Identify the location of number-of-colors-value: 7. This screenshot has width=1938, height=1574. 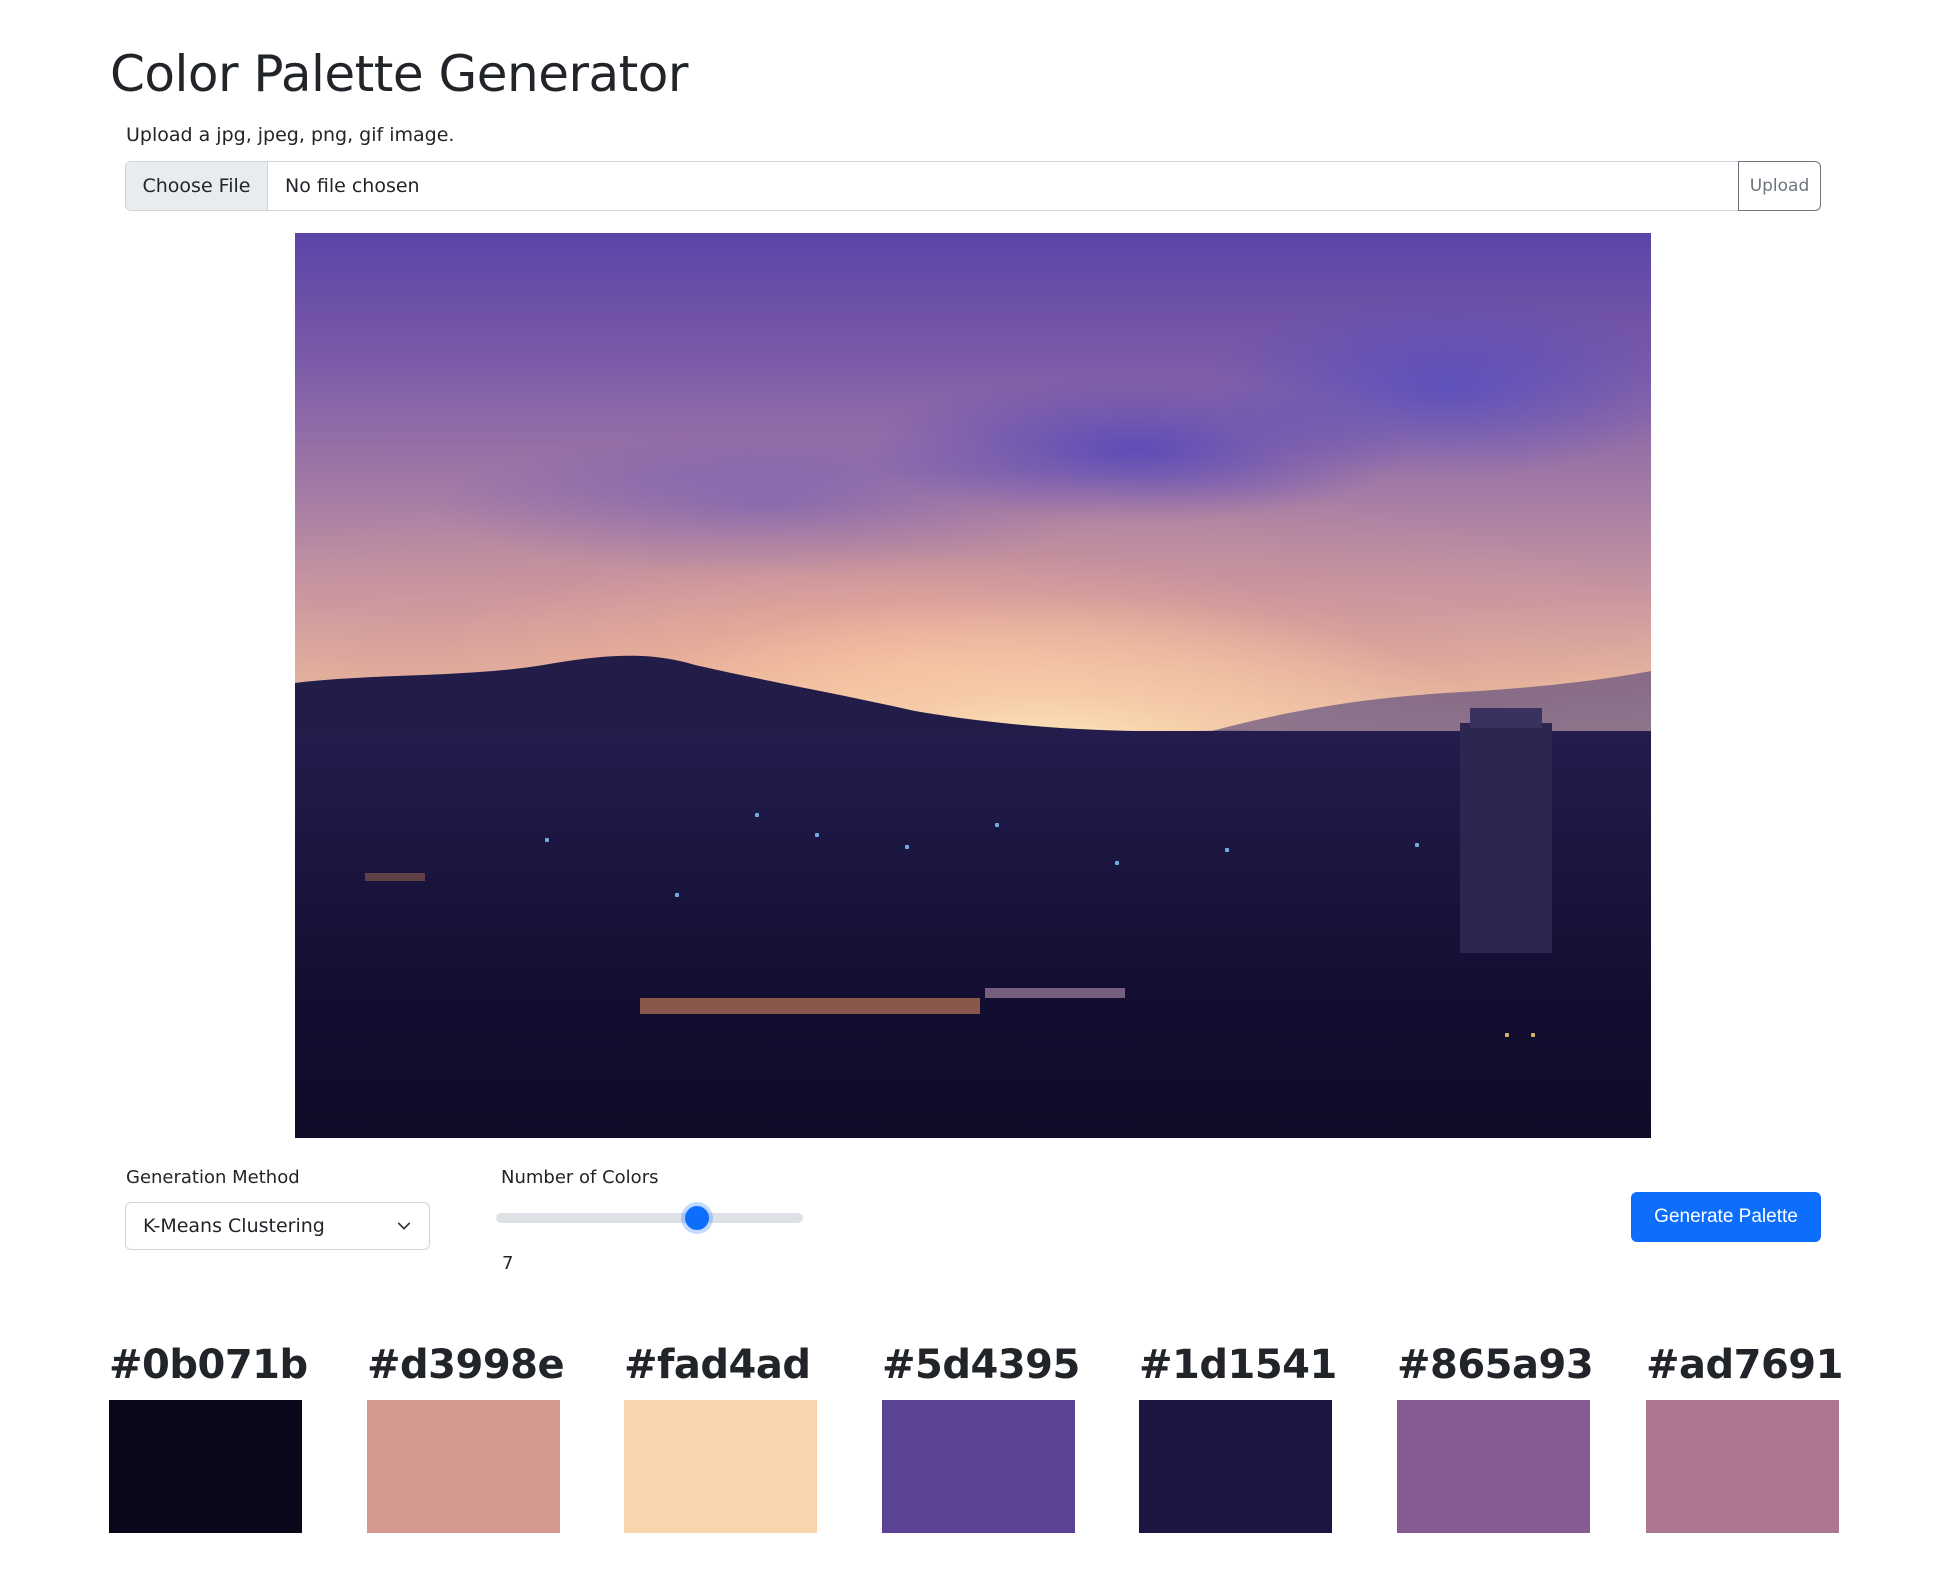
(508, 1263).